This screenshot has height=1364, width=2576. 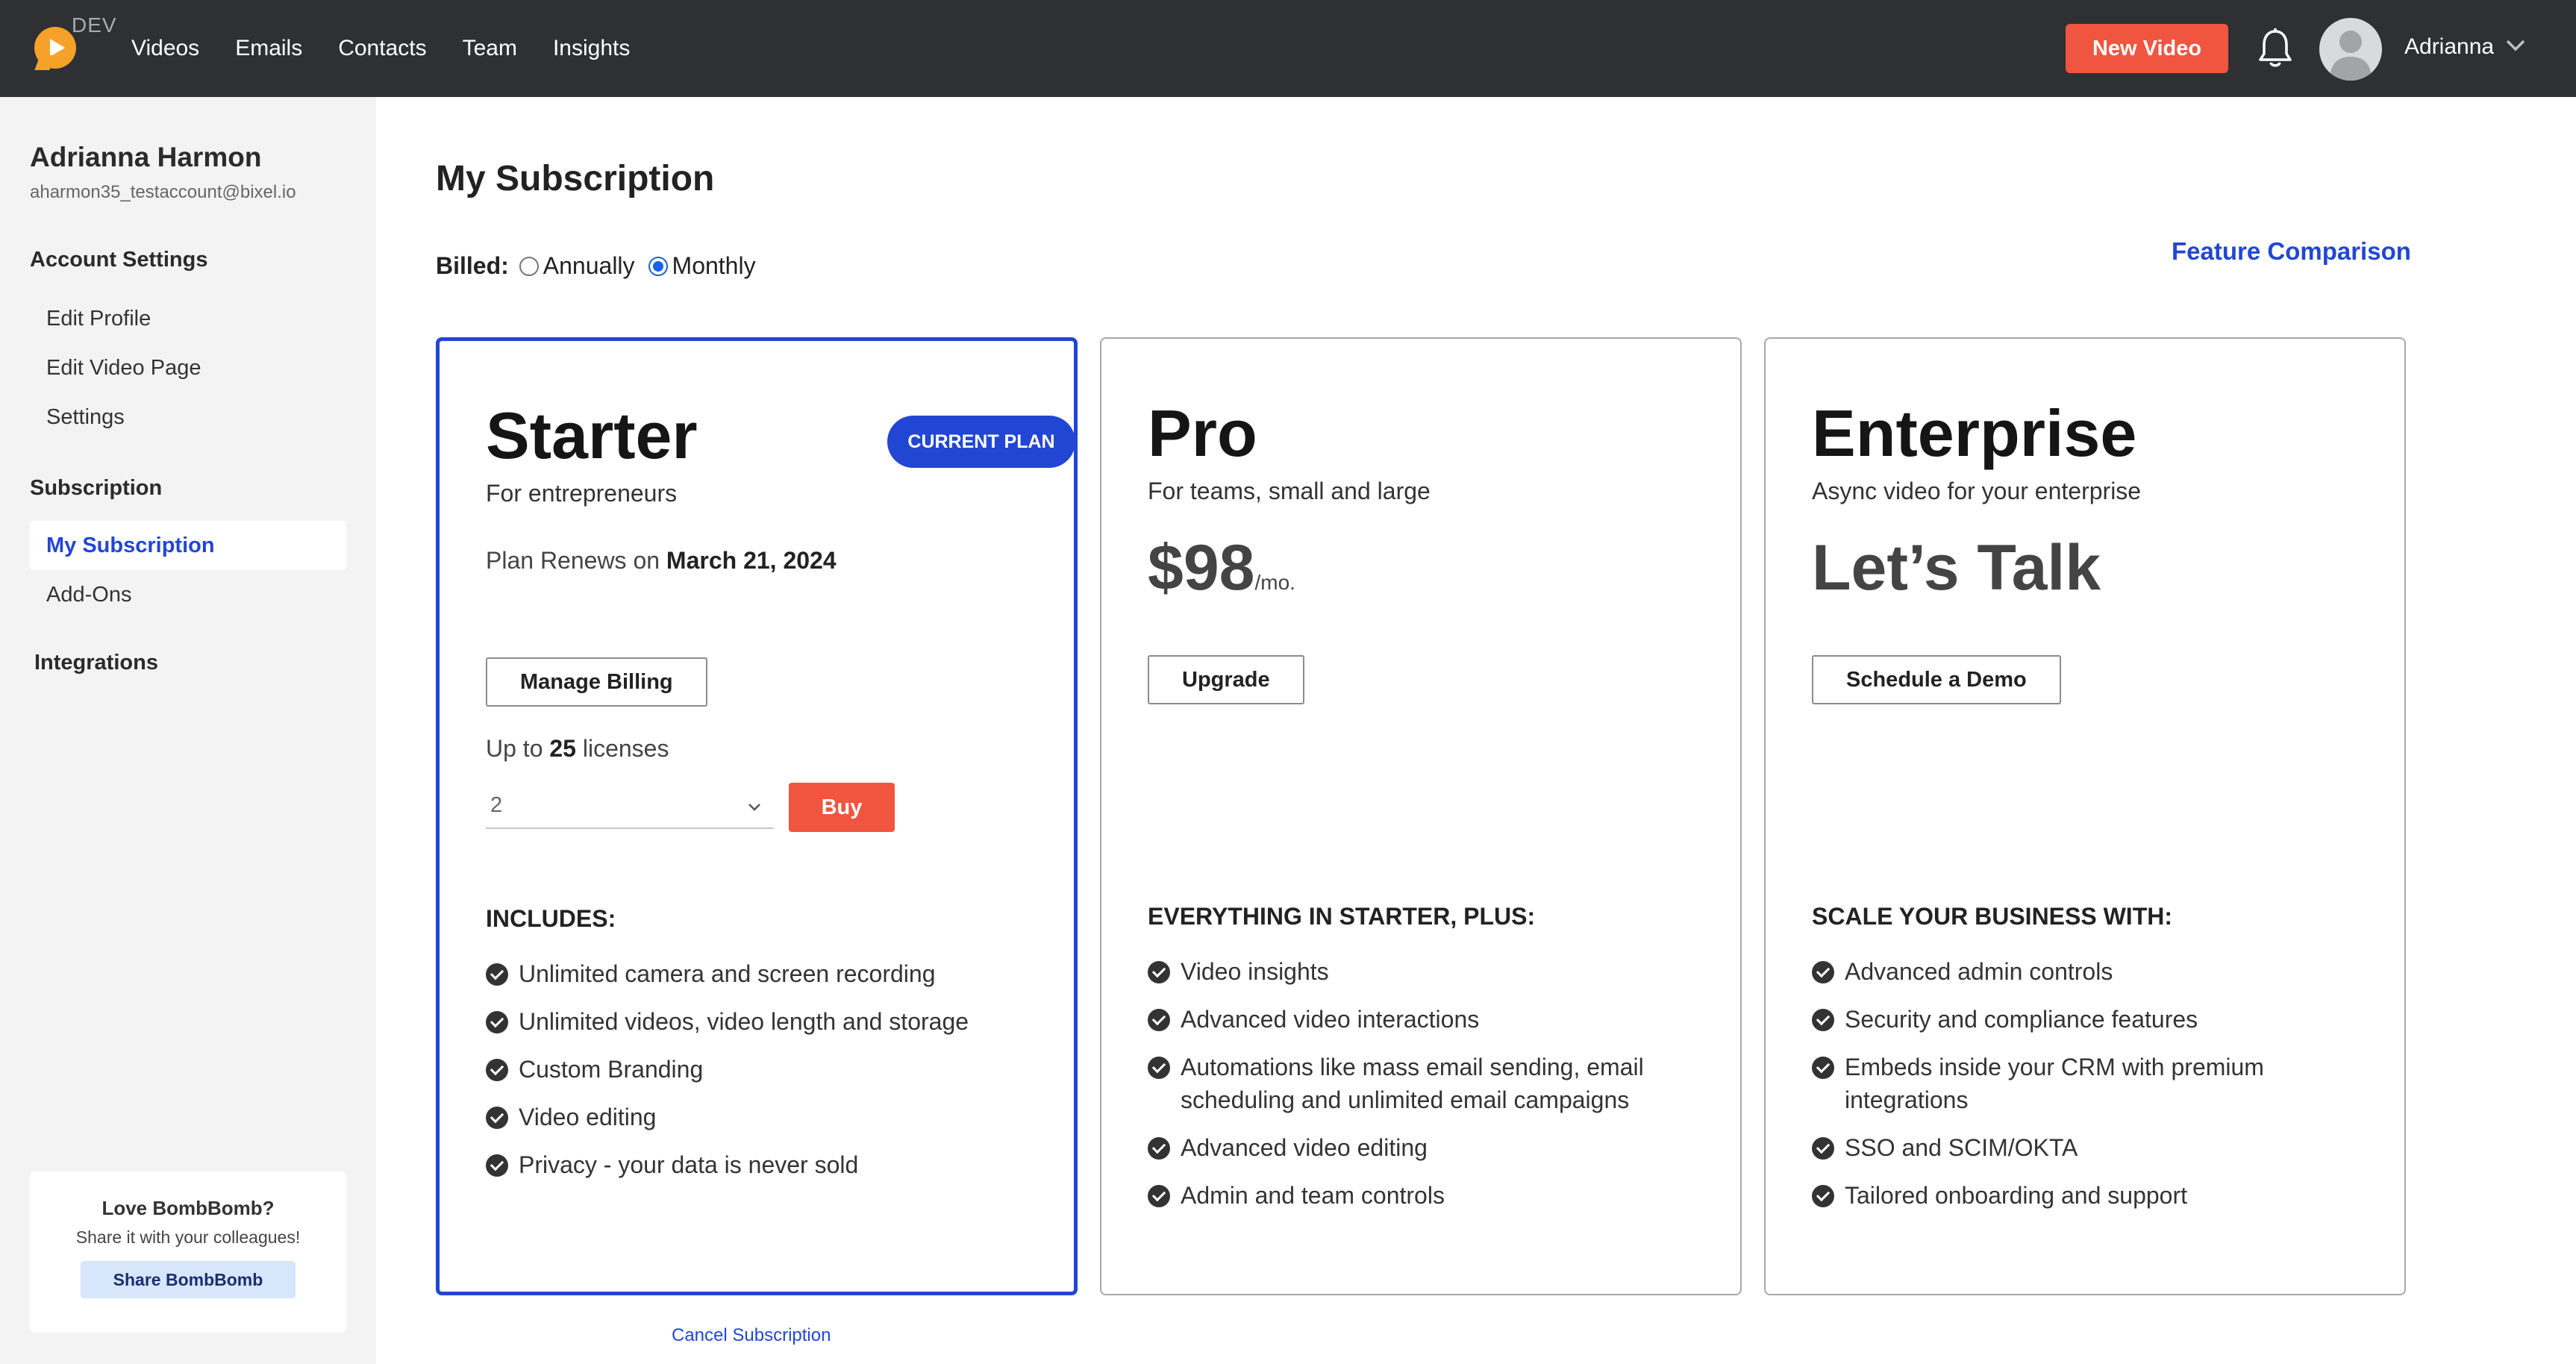 What do you see at coordinates (747, 1069) in the screenshot?
I see `list-item: Custom Branding` at bounding box center [747, 1069].